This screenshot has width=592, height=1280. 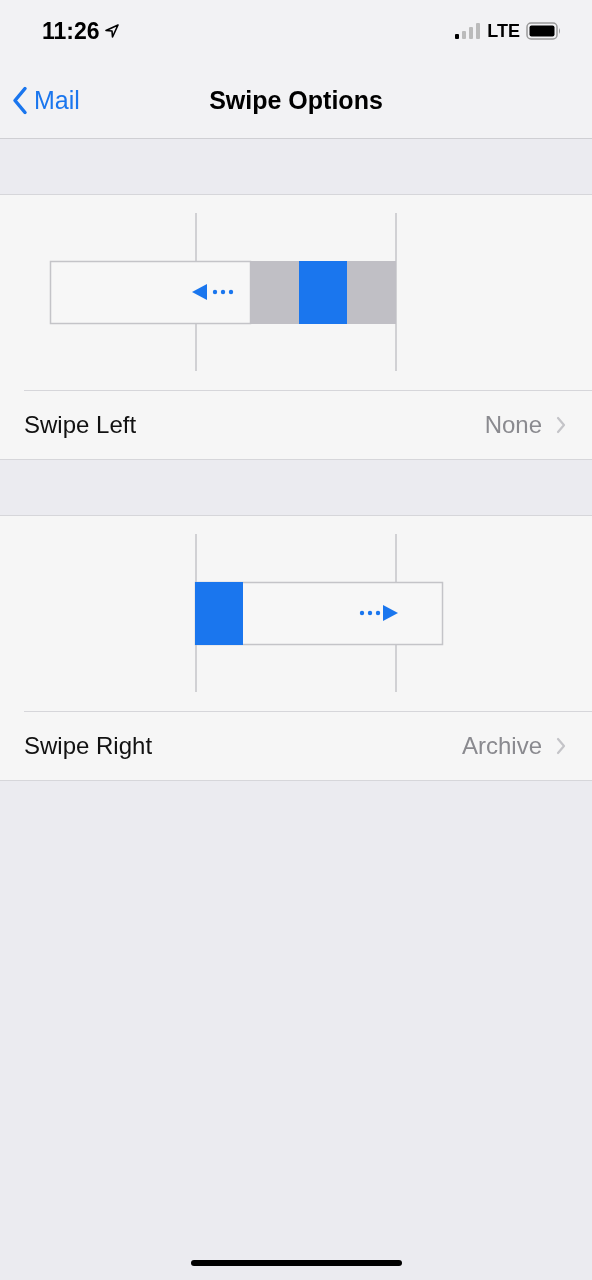 I want to click on signal-icon, so click(x=468, y=31).